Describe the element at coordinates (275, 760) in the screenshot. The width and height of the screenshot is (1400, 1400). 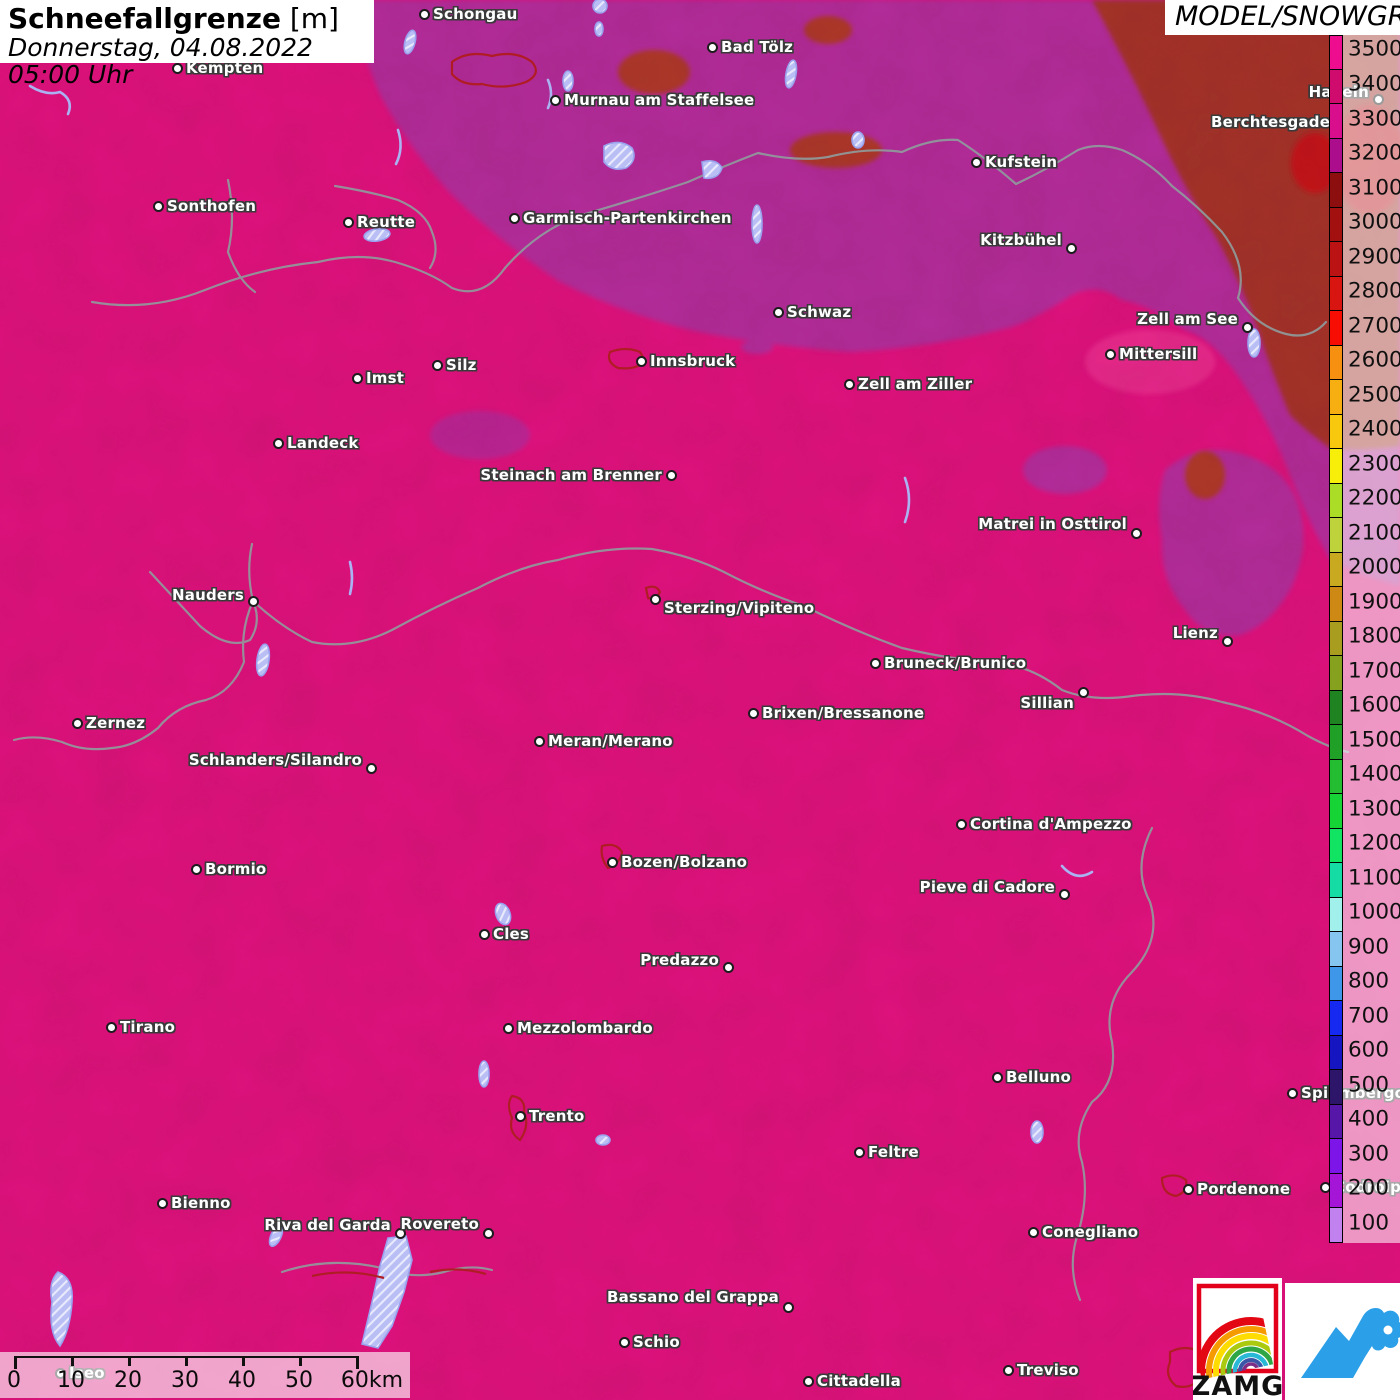
I see `city-label: Schlanders/Silandro` at that location.